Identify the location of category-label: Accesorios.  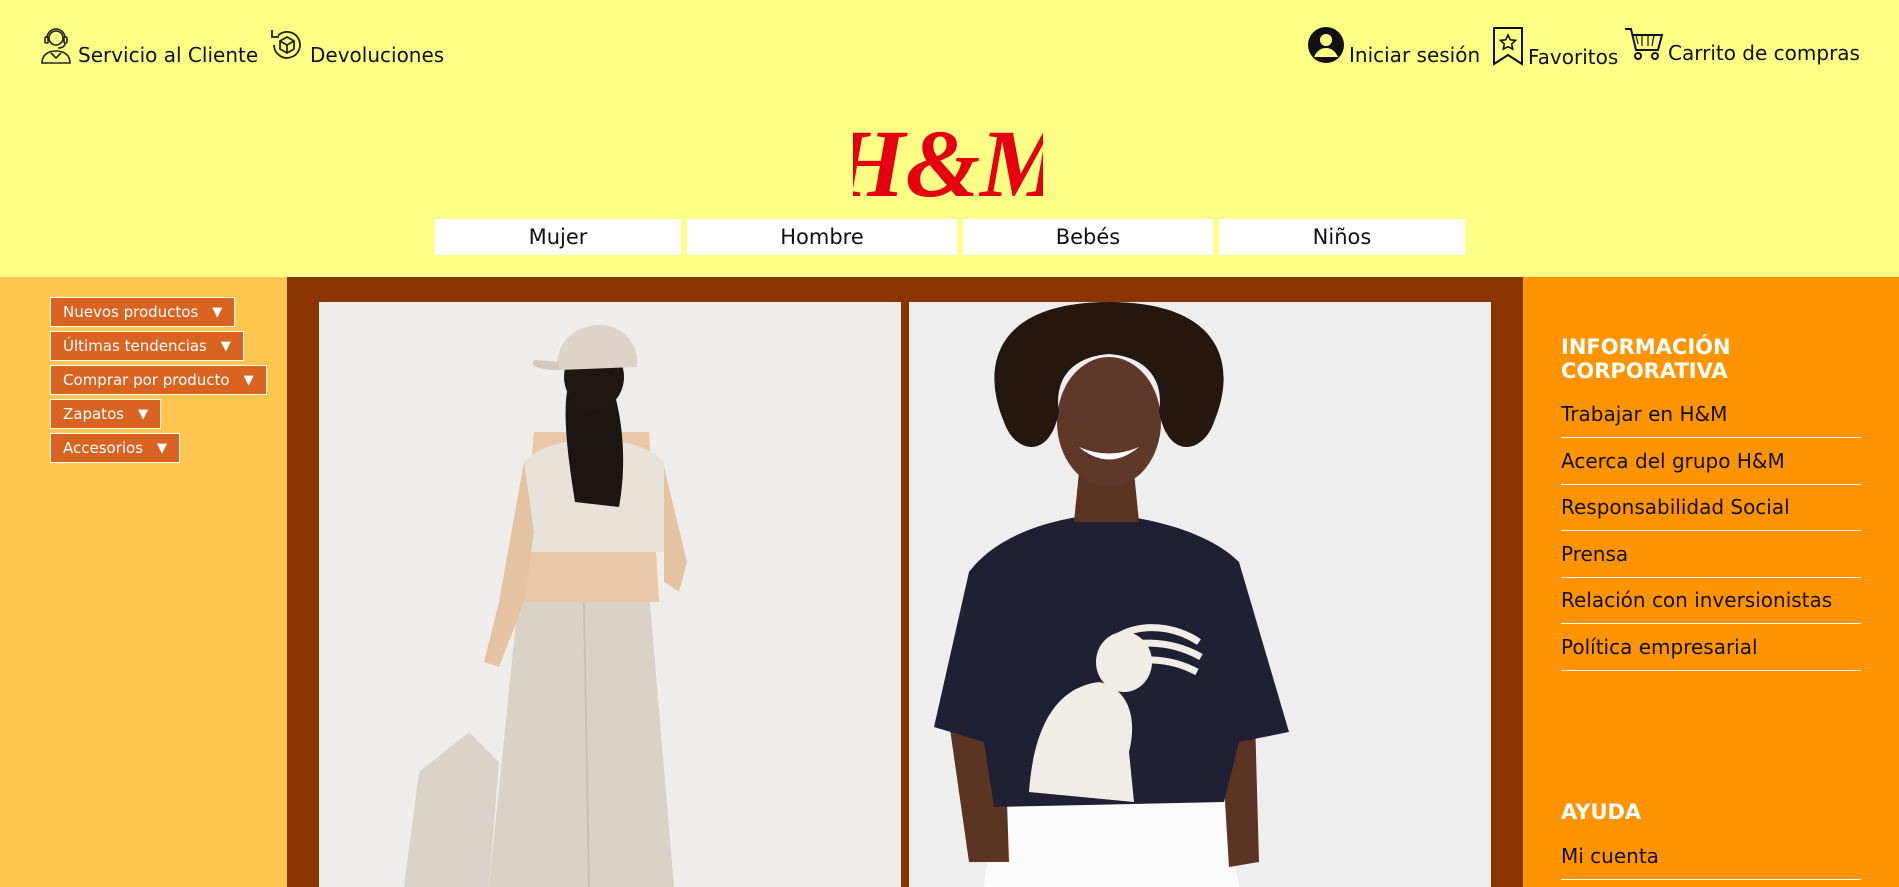
(103, 448).